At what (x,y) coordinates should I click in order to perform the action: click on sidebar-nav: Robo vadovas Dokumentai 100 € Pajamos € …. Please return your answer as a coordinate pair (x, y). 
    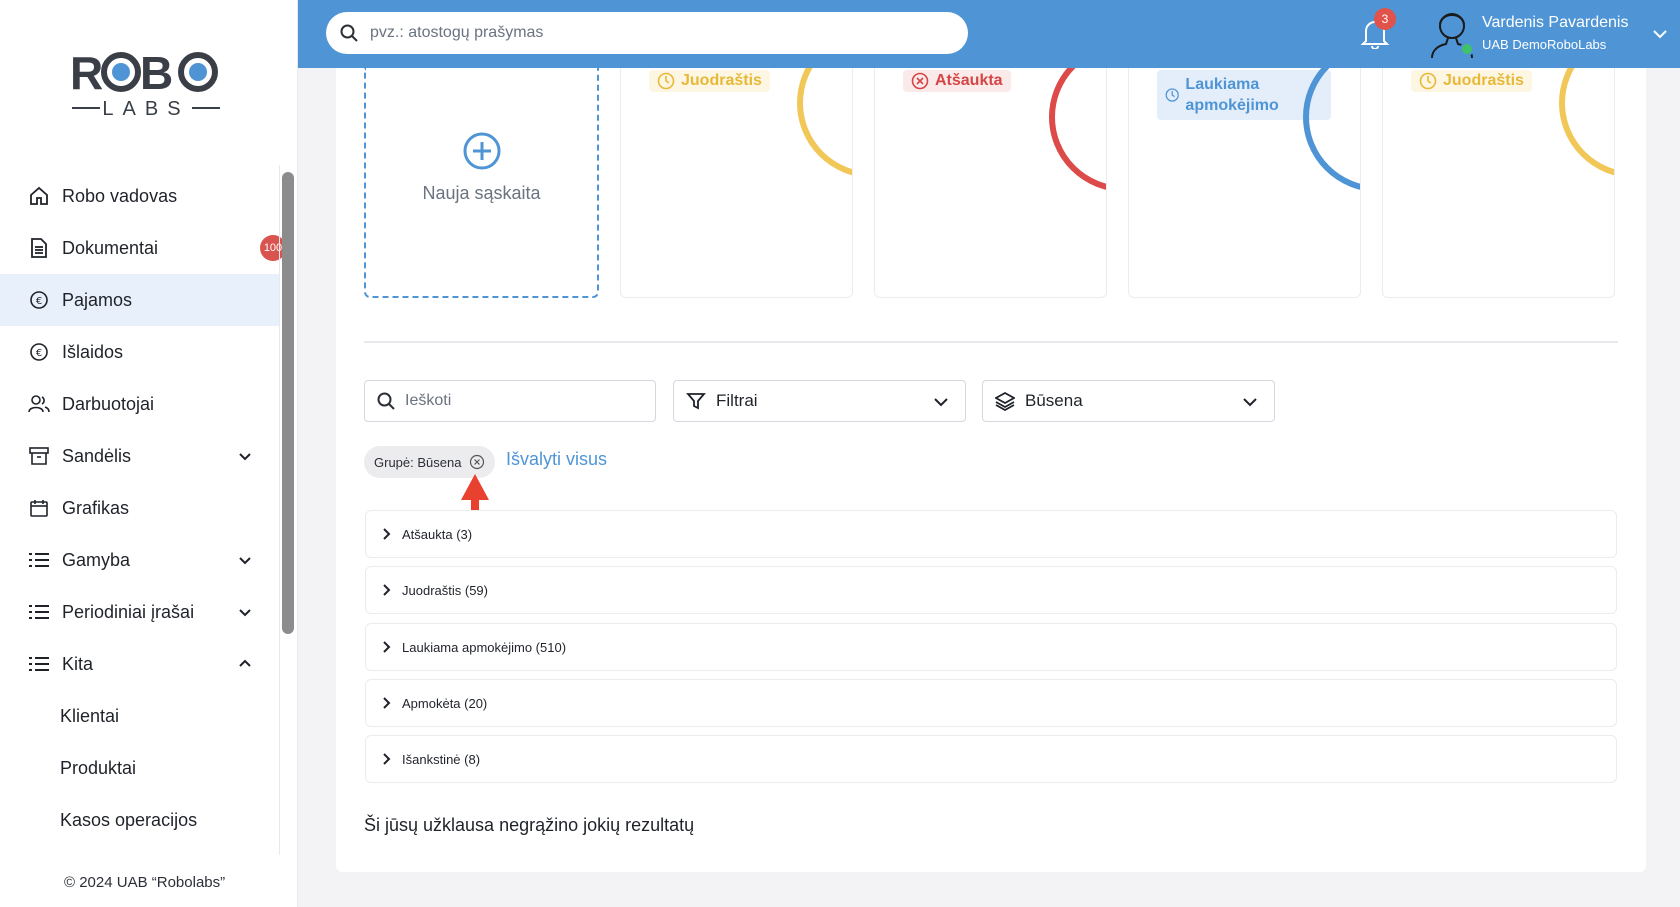
    Looking at the image, I should click on (143, 508).